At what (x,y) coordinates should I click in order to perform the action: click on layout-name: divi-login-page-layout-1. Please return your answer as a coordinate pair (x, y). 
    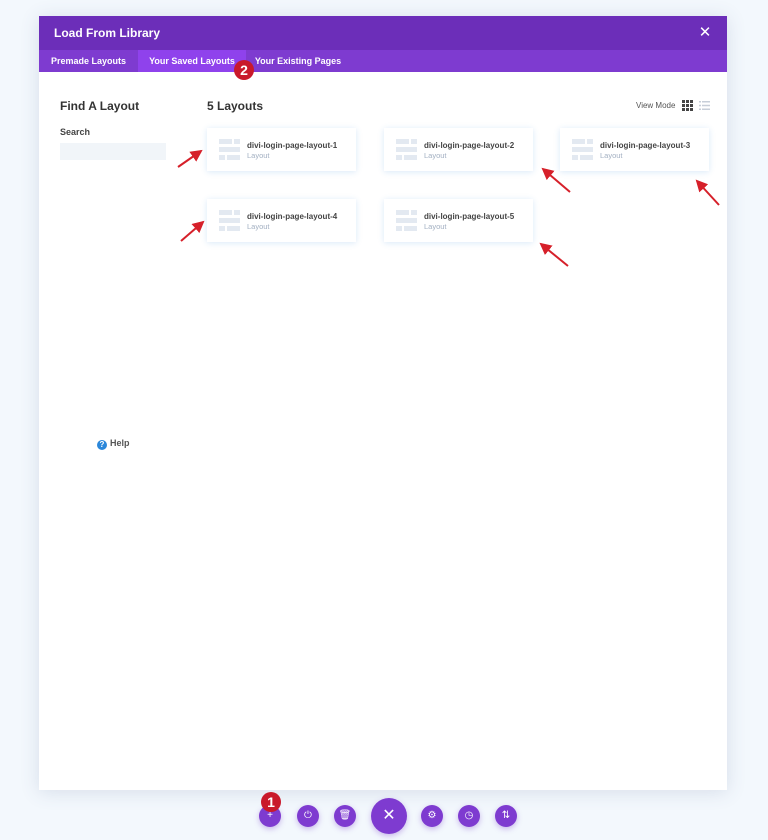
    Looking at the image, I should click on (292, 145).